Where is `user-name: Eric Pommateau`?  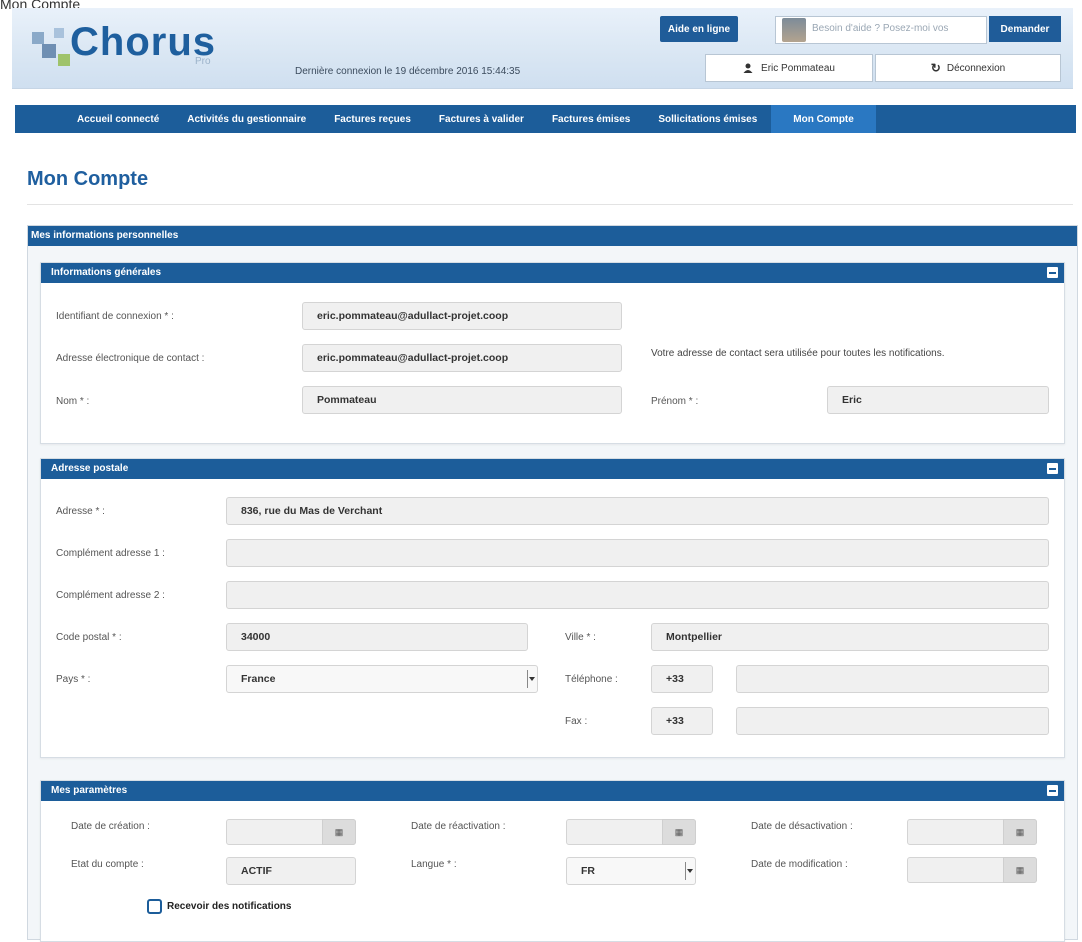
user-name: Eric Pommateau is located at coordinates (798, 68).